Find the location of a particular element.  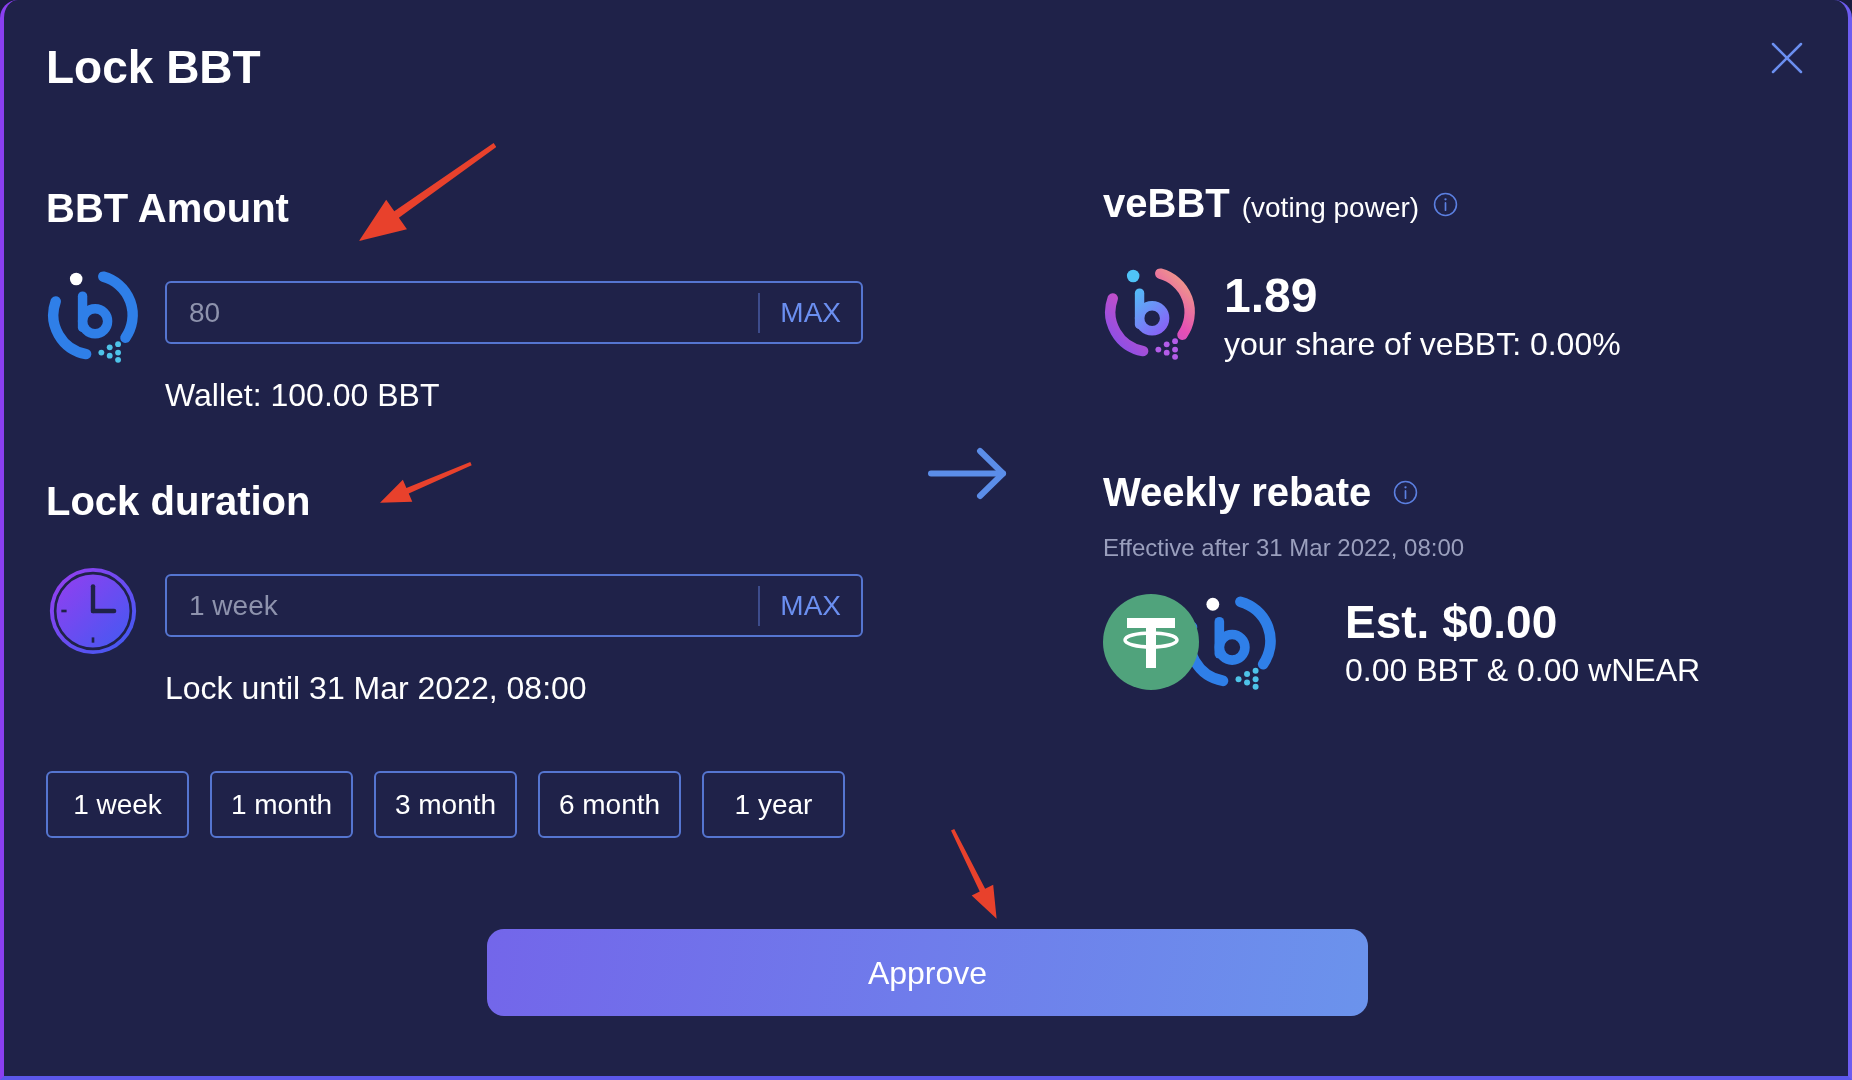

rebate-effective-date: Effective after 31 Mar 2022, 08:00 is located at coordinates (1284, 548).